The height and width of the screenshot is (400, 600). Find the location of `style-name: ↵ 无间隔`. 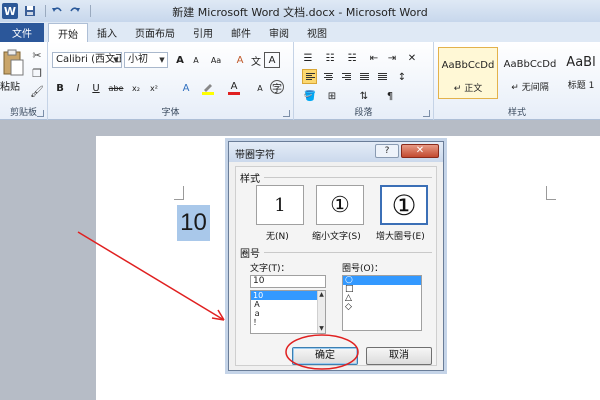

style-name: ↵ 无间隔 is located at coordinates (530, 88).